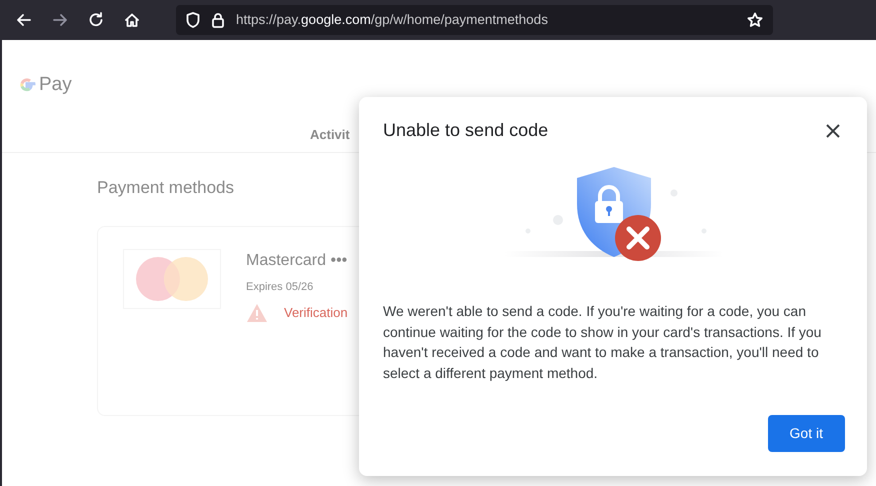 Image resolution: width=876 pixels, height=486 pixels. I want to click on url-text: https://pay.google.com/gp/w/home/paymentmethods, so click(392, 19).